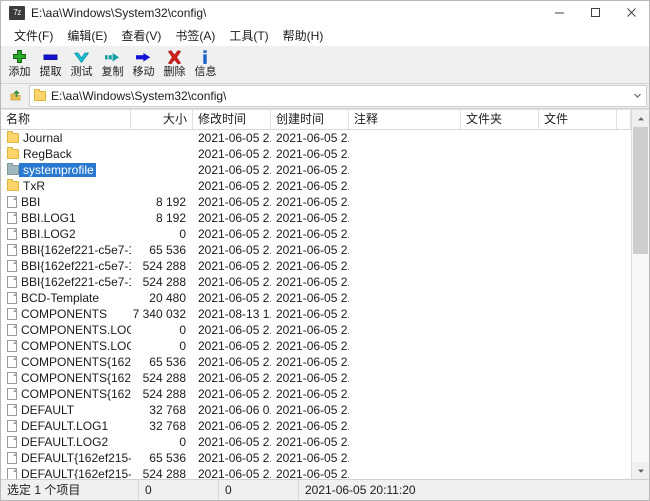 This screenshot has width=650, height=501. What do you see at coordinates (162, 119) in the screenshot?
I see `column-header-size: 大小` at bounding box center [162, 119].